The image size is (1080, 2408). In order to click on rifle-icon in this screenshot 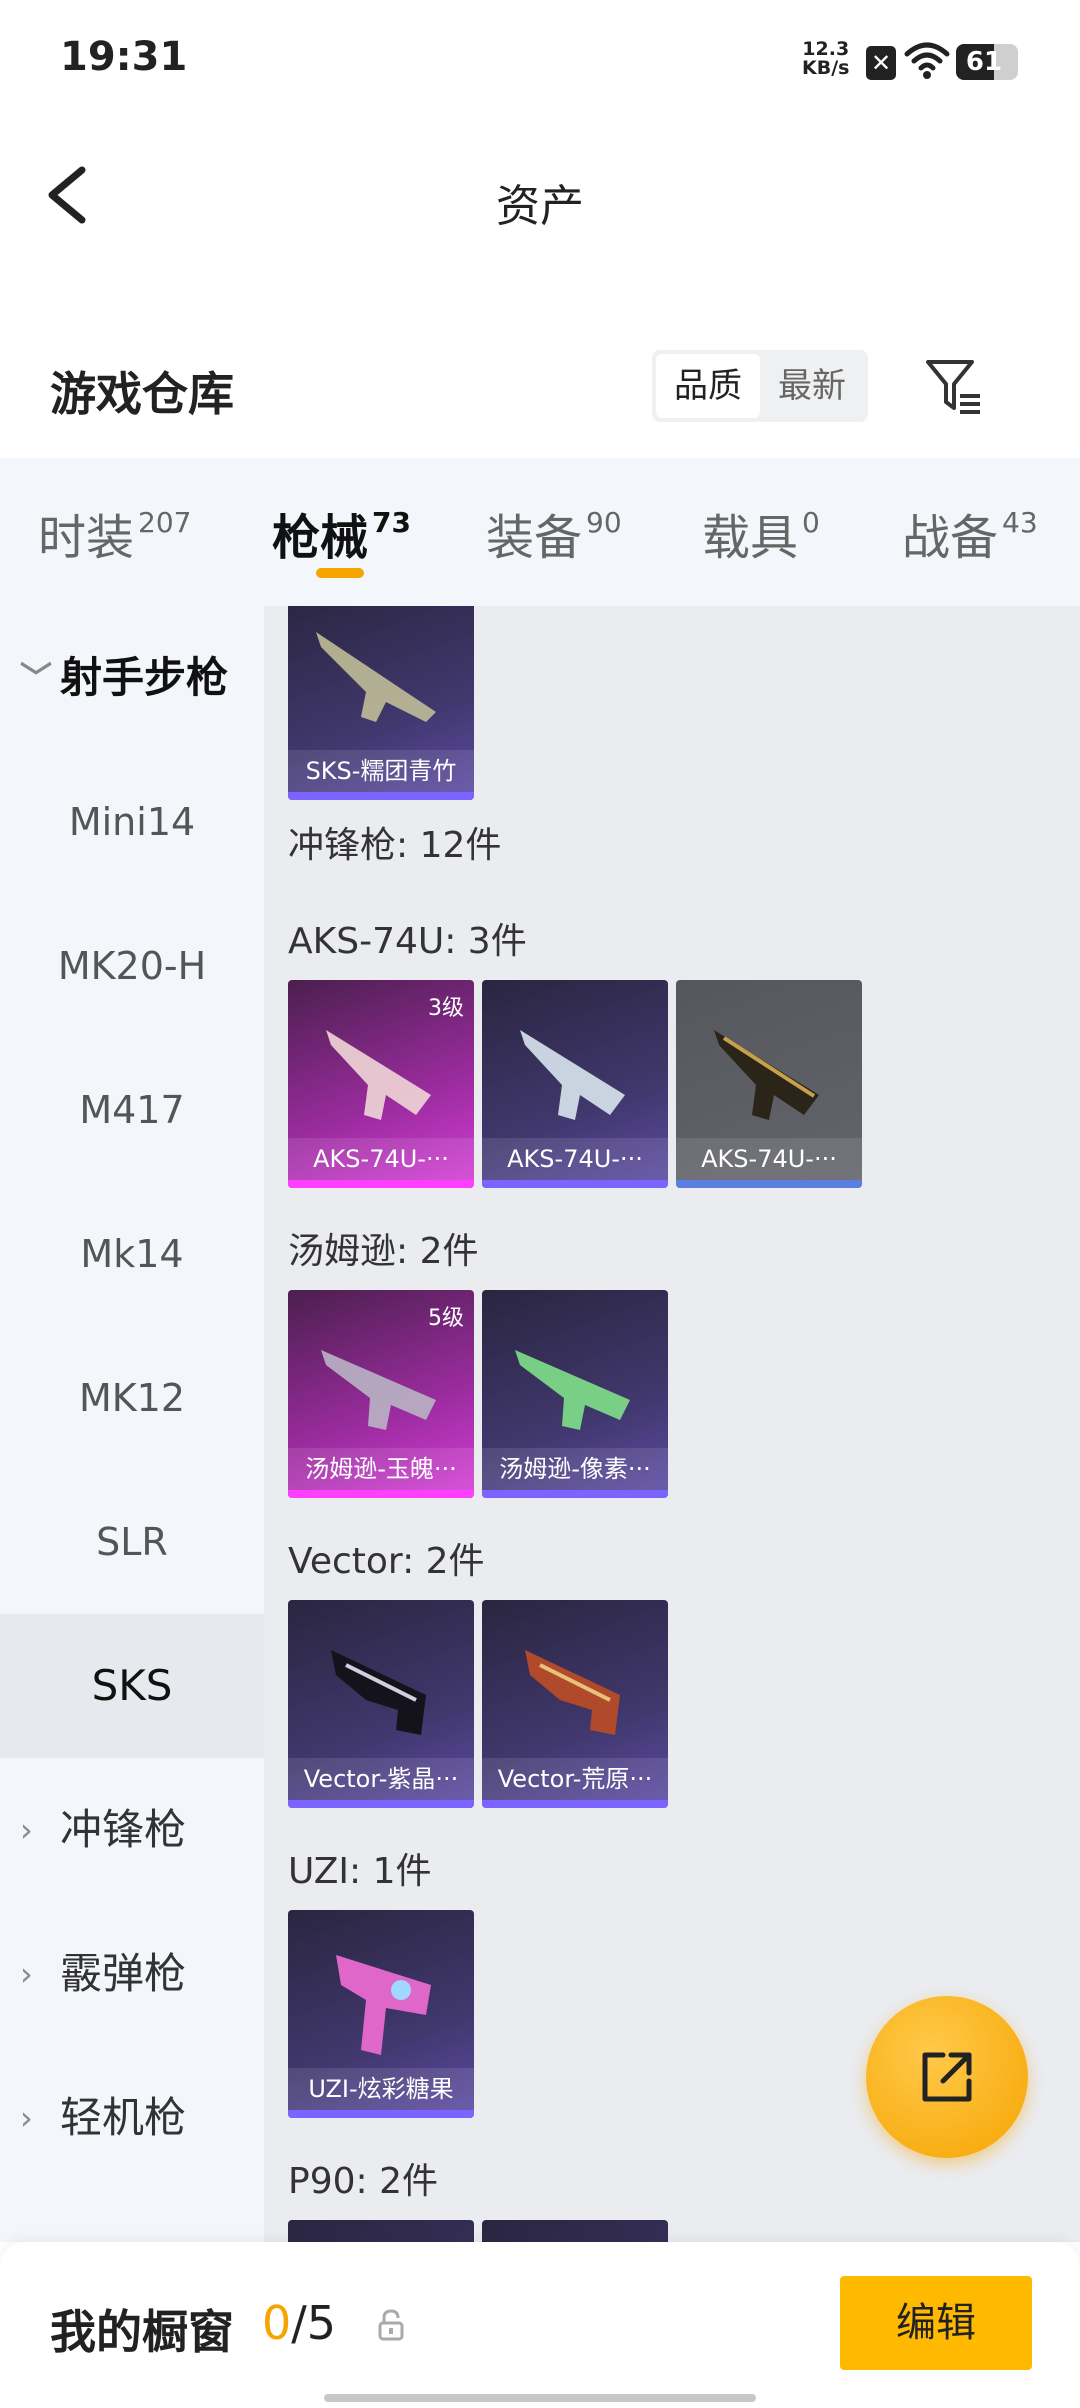, I will do `click(376, 677)`.